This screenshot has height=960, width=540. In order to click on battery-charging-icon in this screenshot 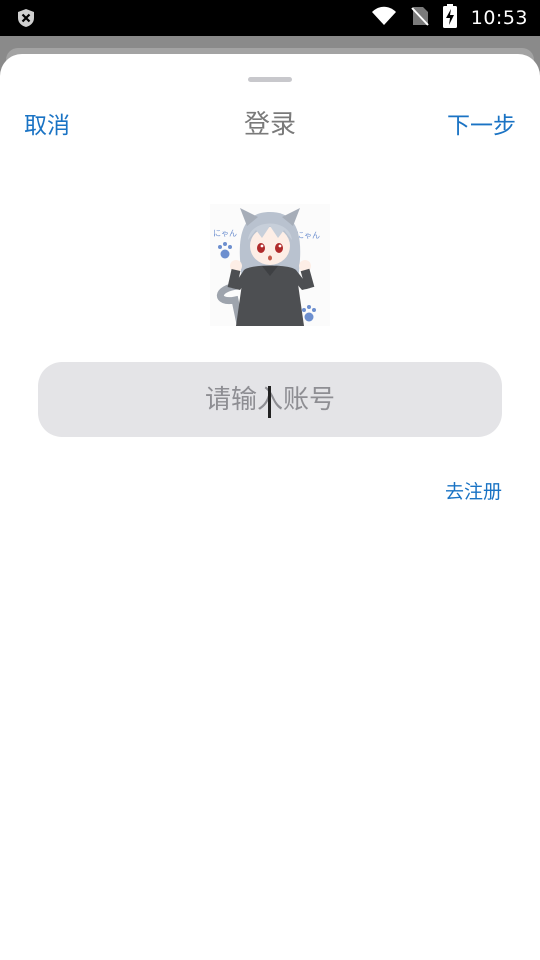, I will do `click(449, 18)`.